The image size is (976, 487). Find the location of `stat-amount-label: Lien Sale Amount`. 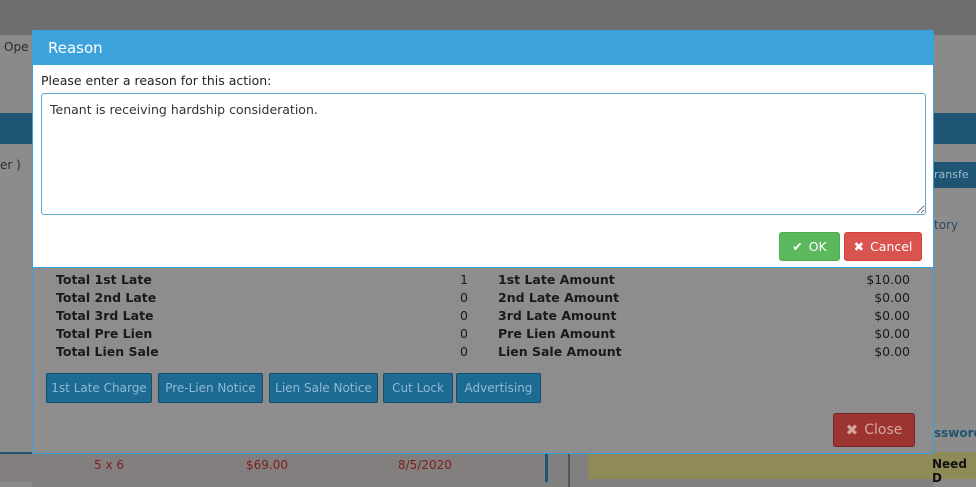

stat-amount-label: Lien Sale Amount is located at coordinates (560, 351).